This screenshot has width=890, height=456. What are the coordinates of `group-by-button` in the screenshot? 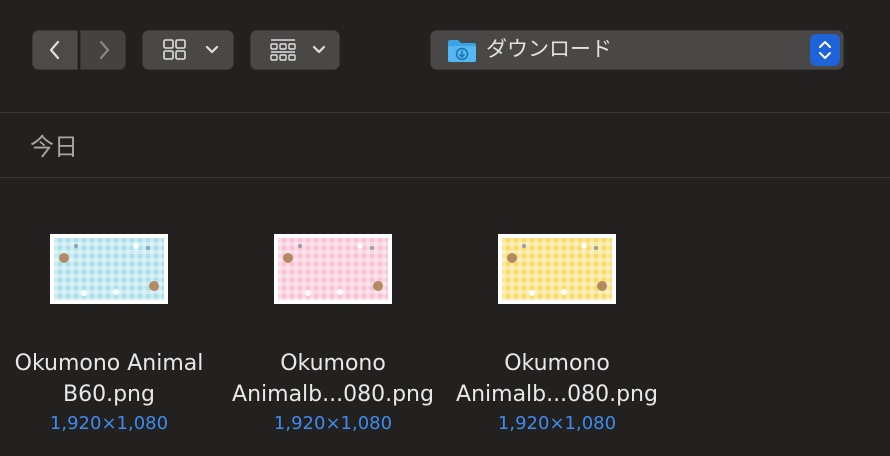 It's located at (295, 50).